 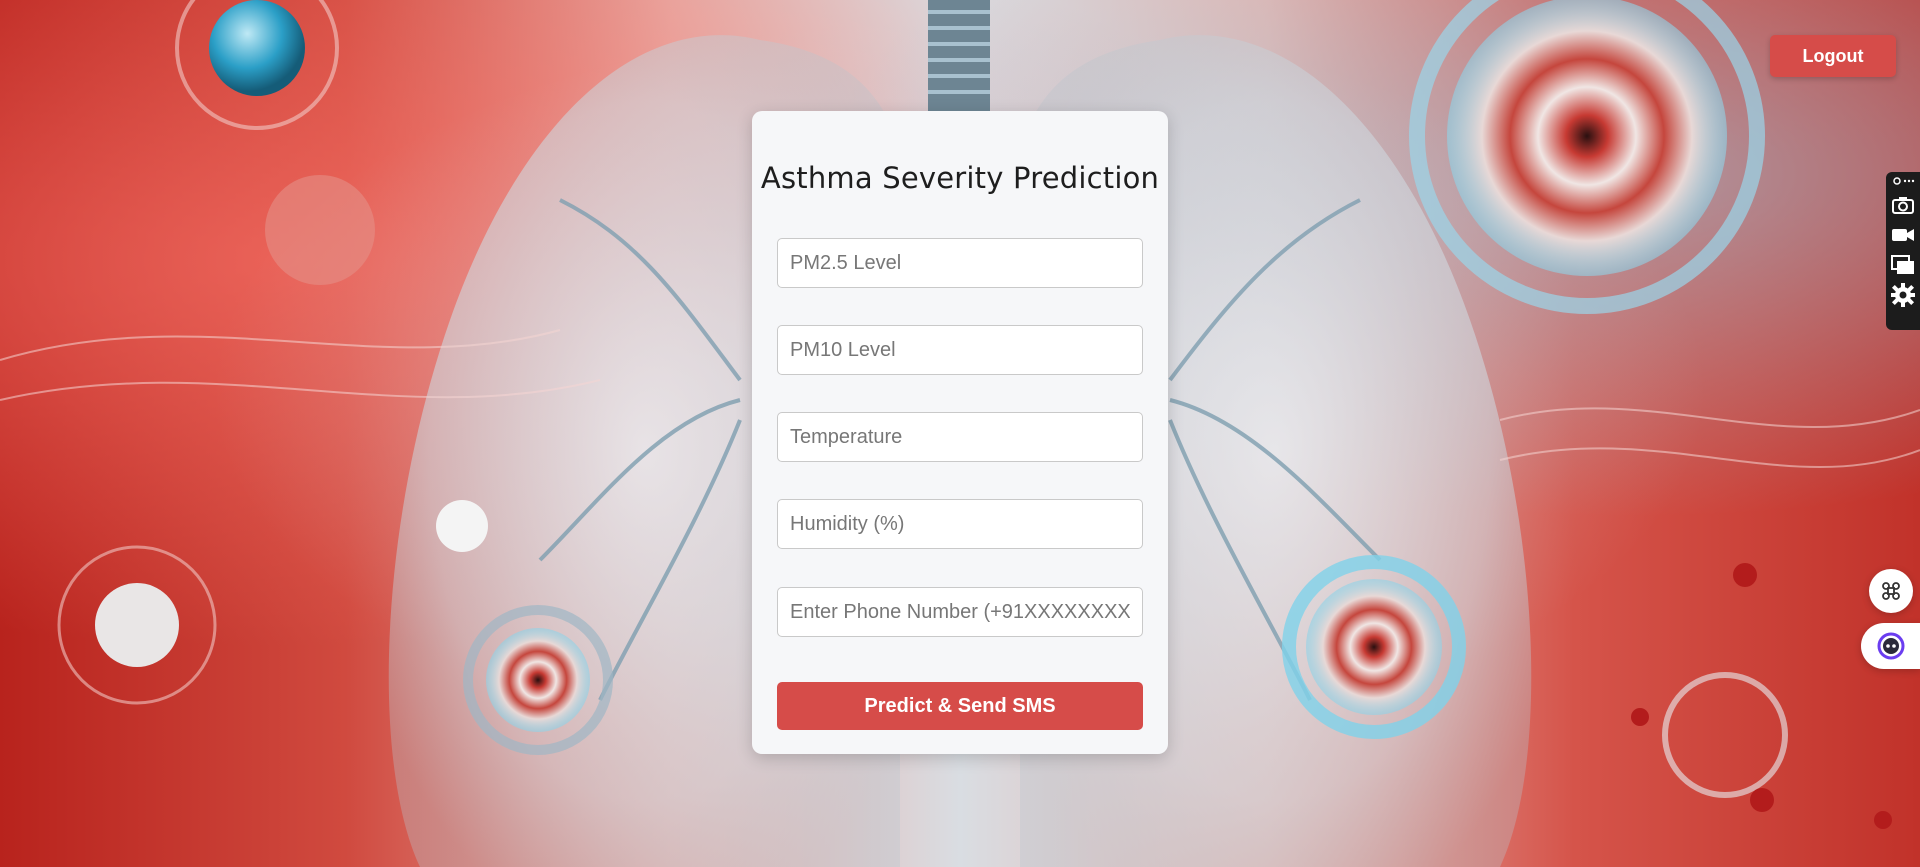 What do you see at coordinates (960, 612) in the screenshot?
I see `phone-input` at bounding box center [960, 612].